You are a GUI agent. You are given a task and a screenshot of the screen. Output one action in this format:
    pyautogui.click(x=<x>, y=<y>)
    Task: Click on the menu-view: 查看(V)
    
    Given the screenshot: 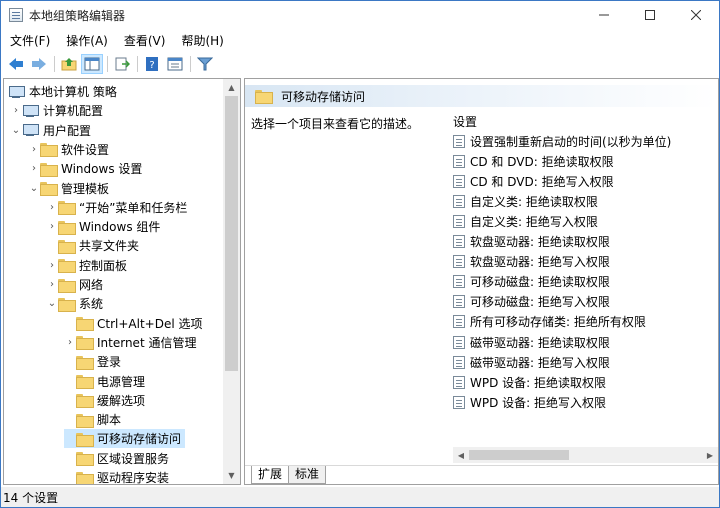 What is the action you would take?
    pyautogui.click(x=145, y=40)
    